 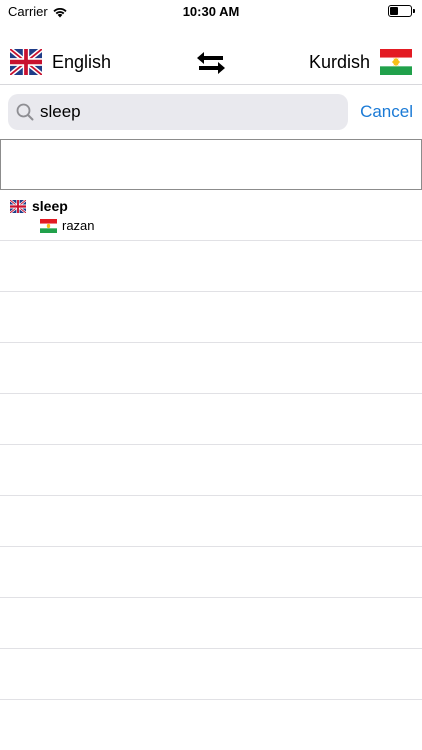 I want to click on language-bar: English Kurdish, so click(x=211, y=62).